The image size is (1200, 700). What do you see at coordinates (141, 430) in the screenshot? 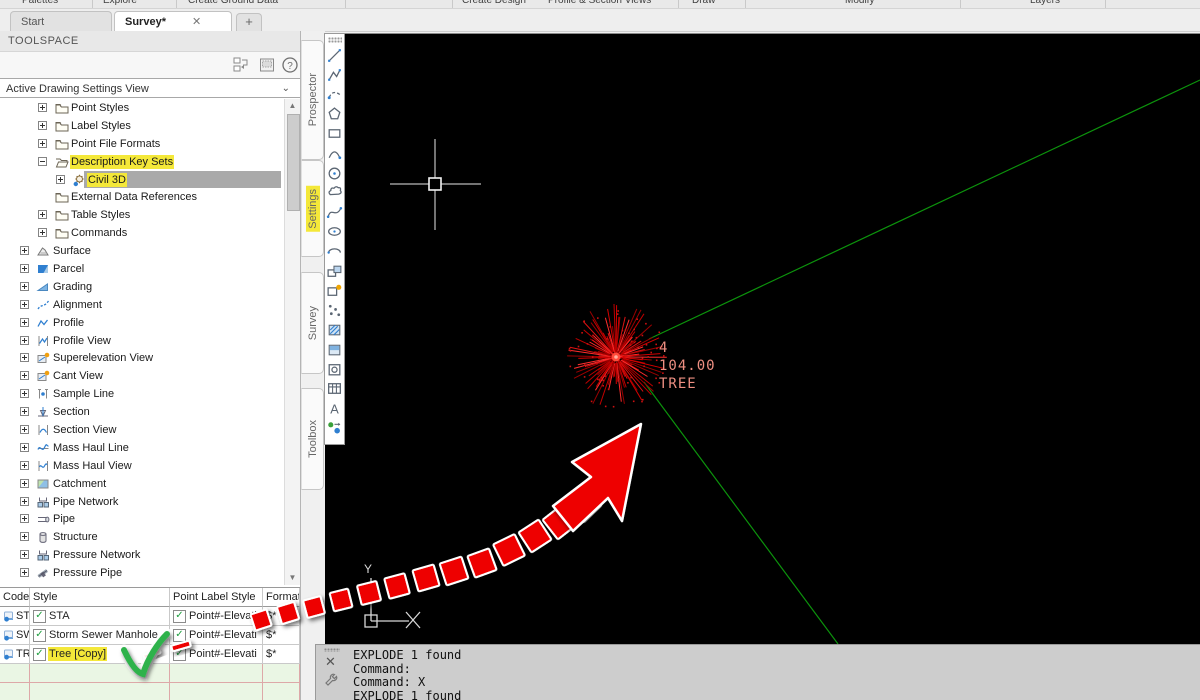
I see `tree-item-section-view: Section View` at bounding box center [141, 430].